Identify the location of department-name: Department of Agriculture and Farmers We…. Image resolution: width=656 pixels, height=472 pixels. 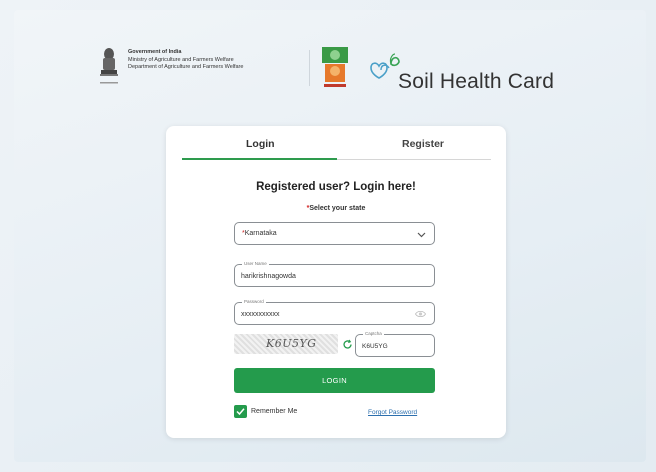
(186, 67).